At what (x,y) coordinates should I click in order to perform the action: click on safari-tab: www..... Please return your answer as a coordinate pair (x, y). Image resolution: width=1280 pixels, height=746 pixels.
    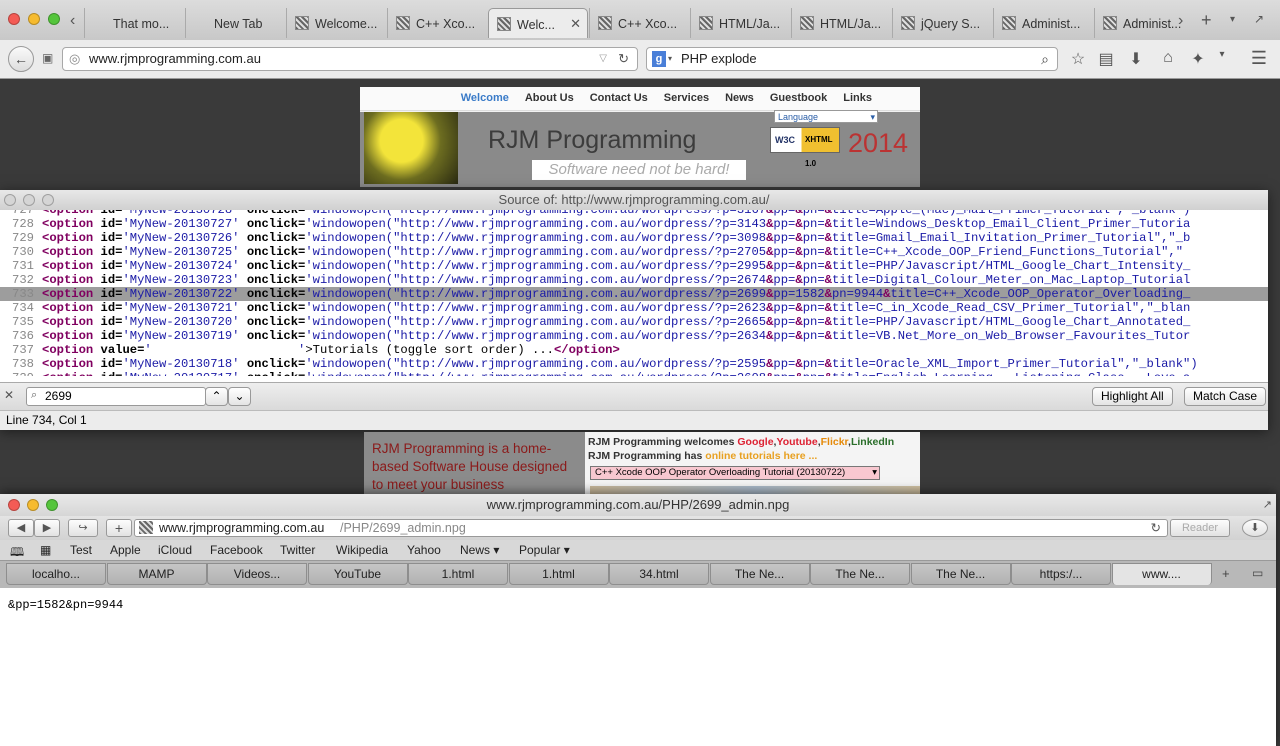
    Looking at the image, I should click on (1161, 574).